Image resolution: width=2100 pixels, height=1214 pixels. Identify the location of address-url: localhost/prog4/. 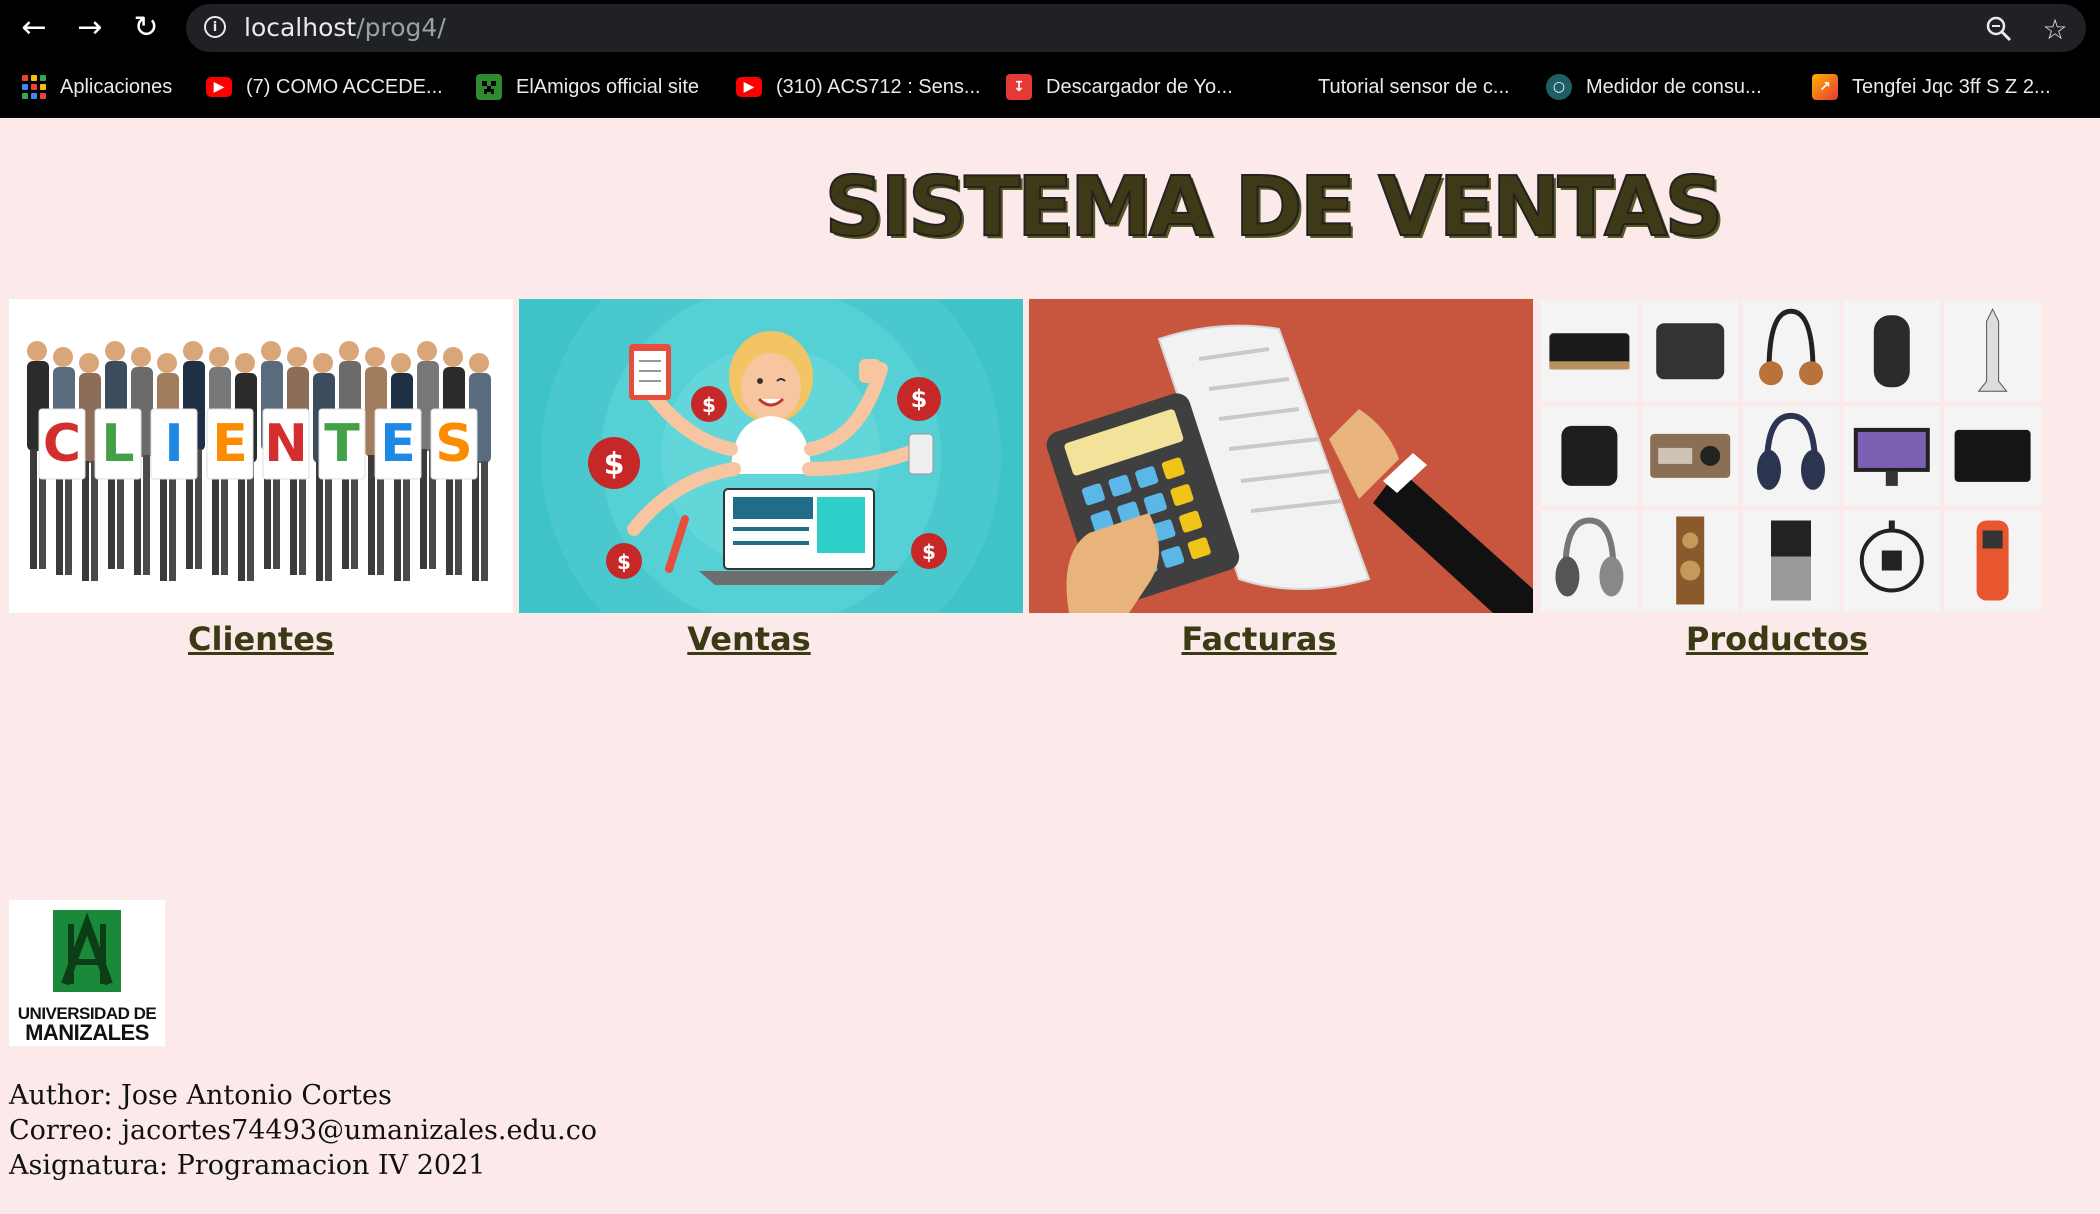
(345, 27).